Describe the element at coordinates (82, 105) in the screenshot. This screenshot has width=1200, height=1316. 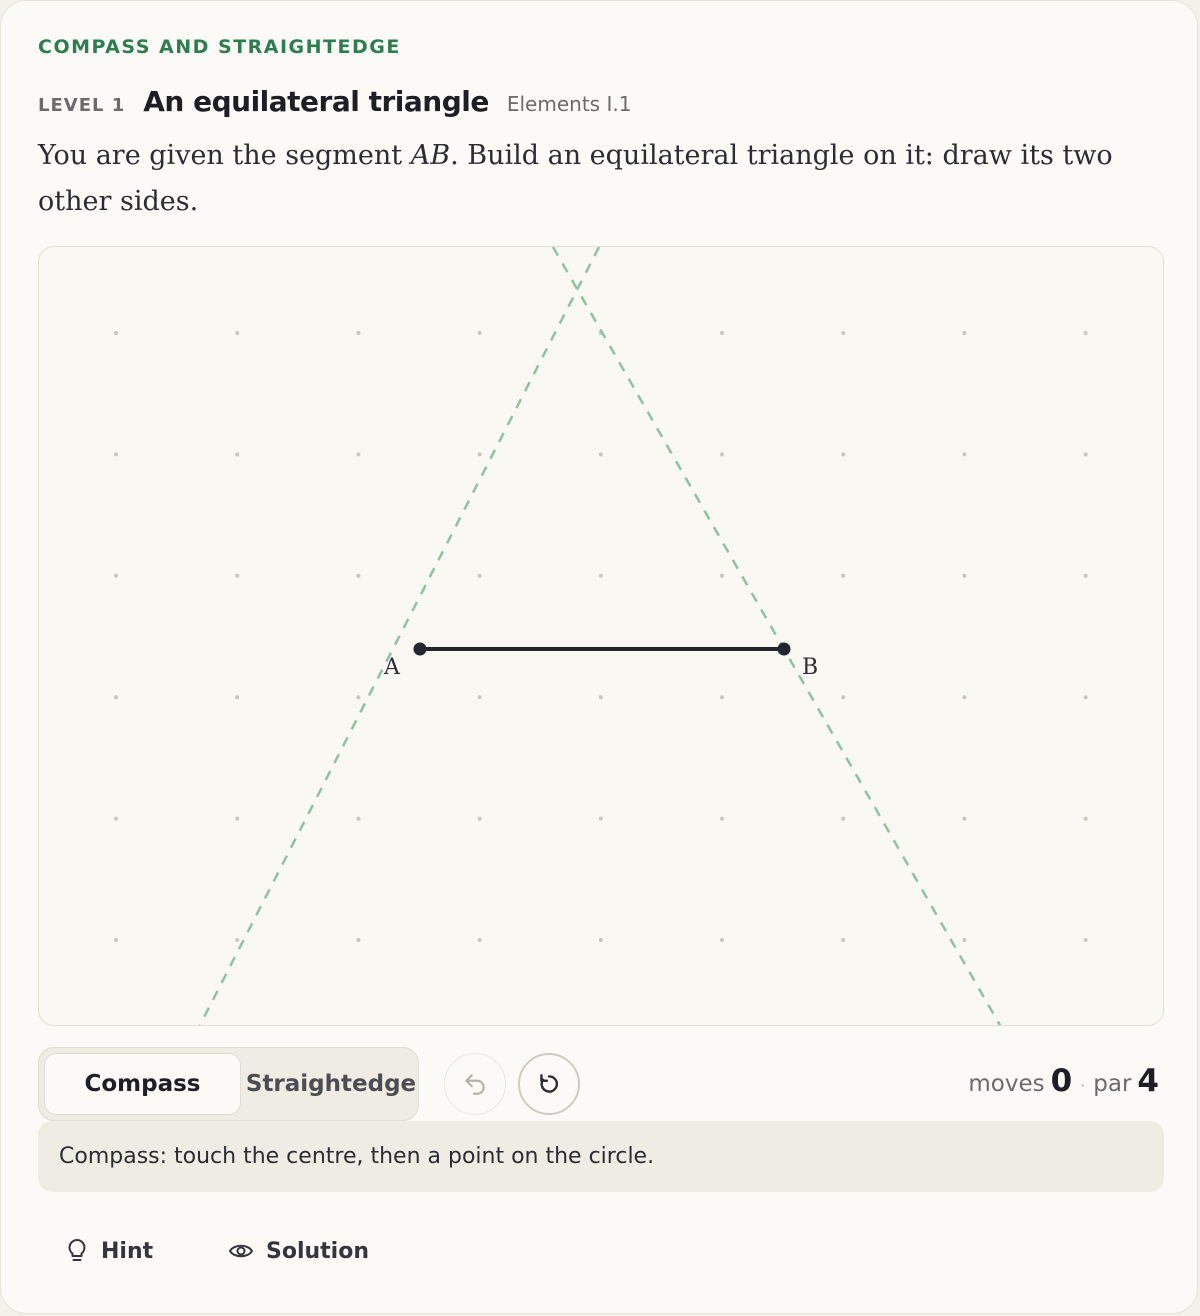
I see `level-number: LEVEL 1` at that location.